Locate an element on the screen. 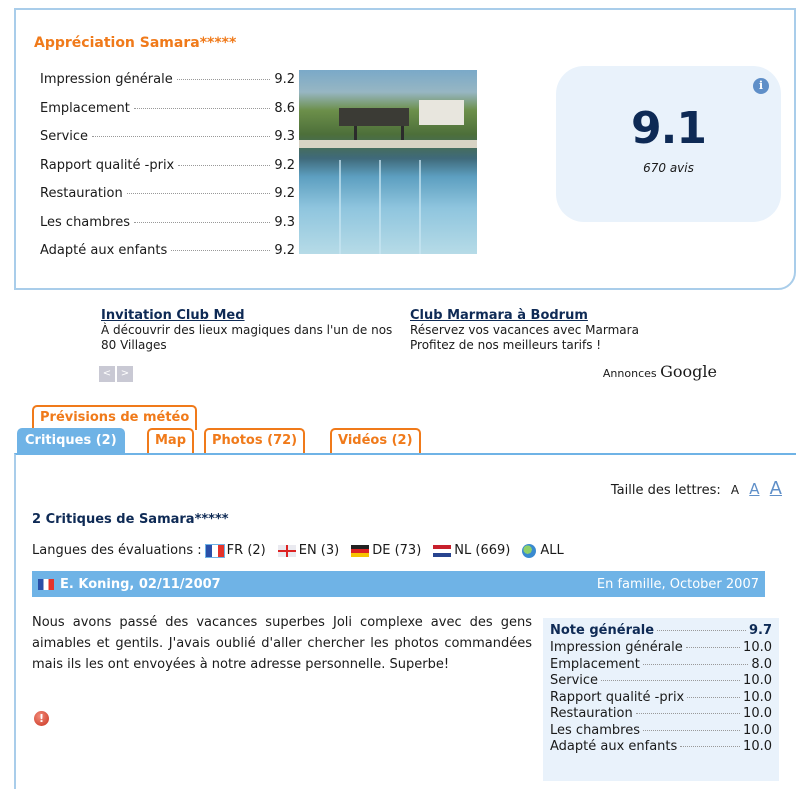 The height and width of the screenshot is (789, 796). score-row: Impression générale 10.0 is located at coordinates (661, 648).